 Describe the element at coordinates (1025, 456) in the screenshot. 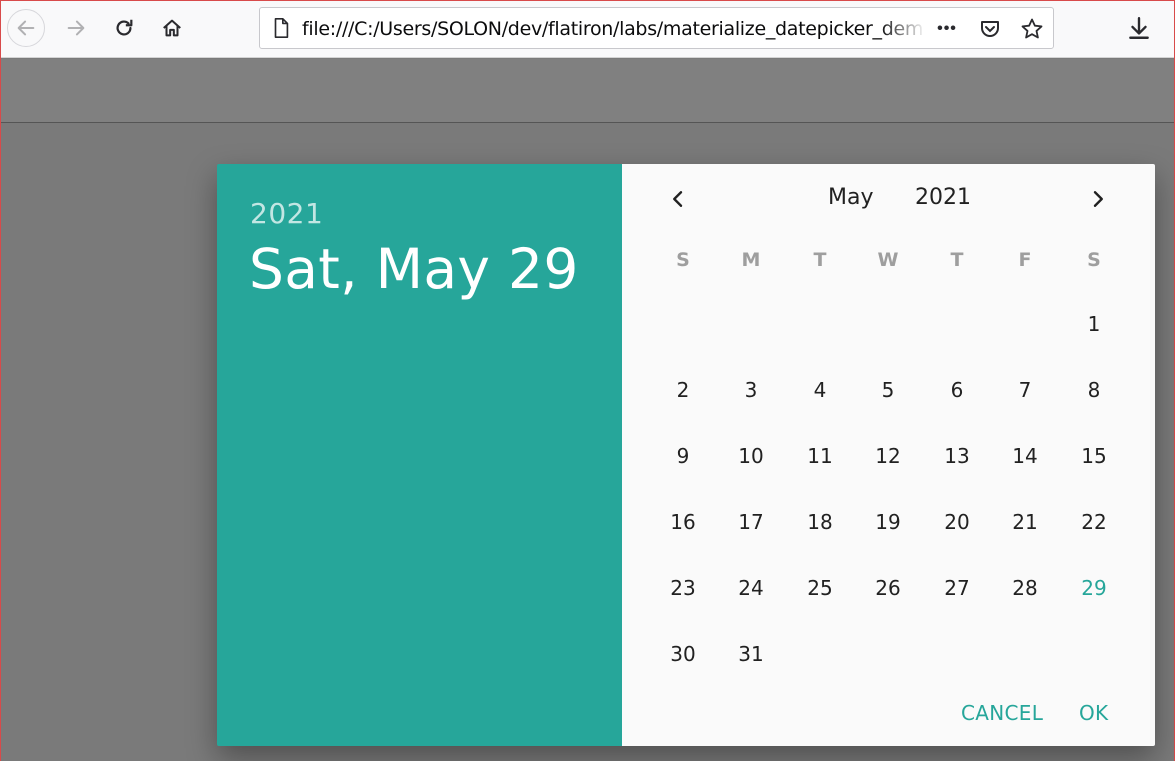

I see `day-cell: 14` at that location.